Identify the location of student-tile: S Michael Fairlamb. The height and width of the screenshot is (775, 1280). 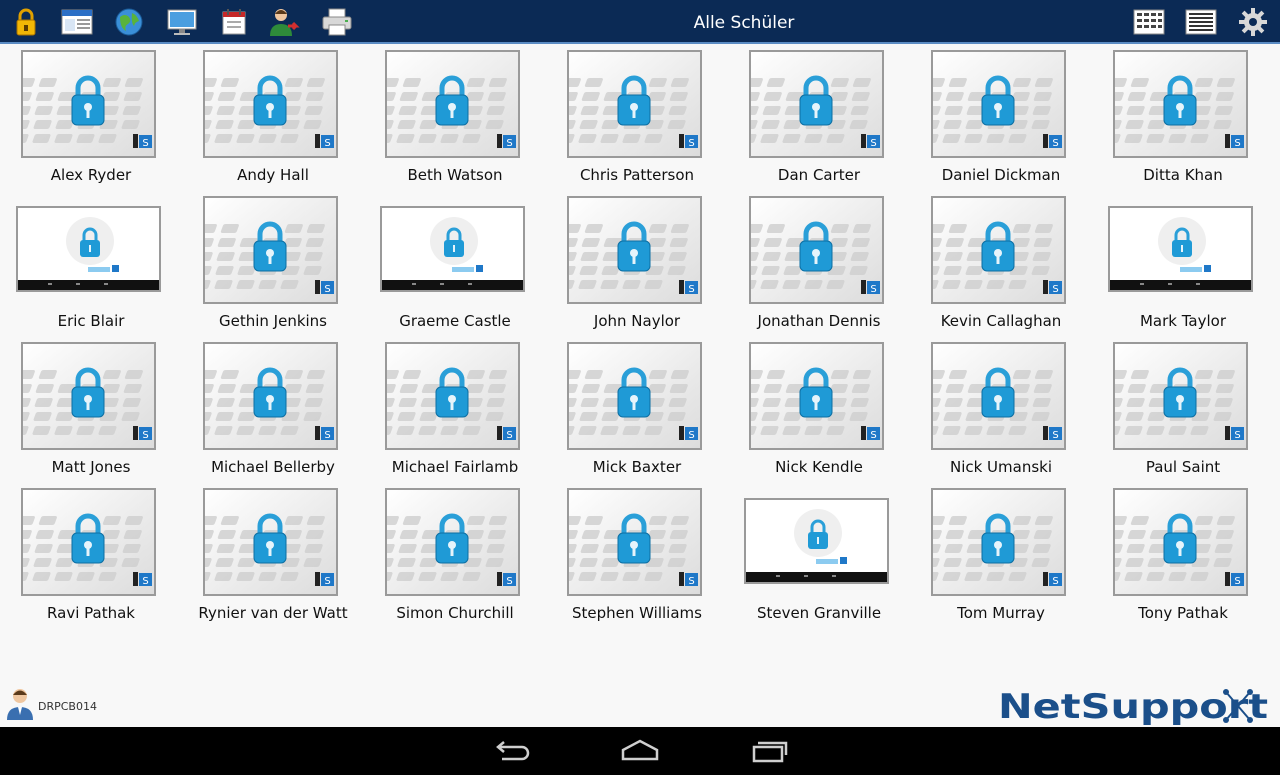
(455, 411).